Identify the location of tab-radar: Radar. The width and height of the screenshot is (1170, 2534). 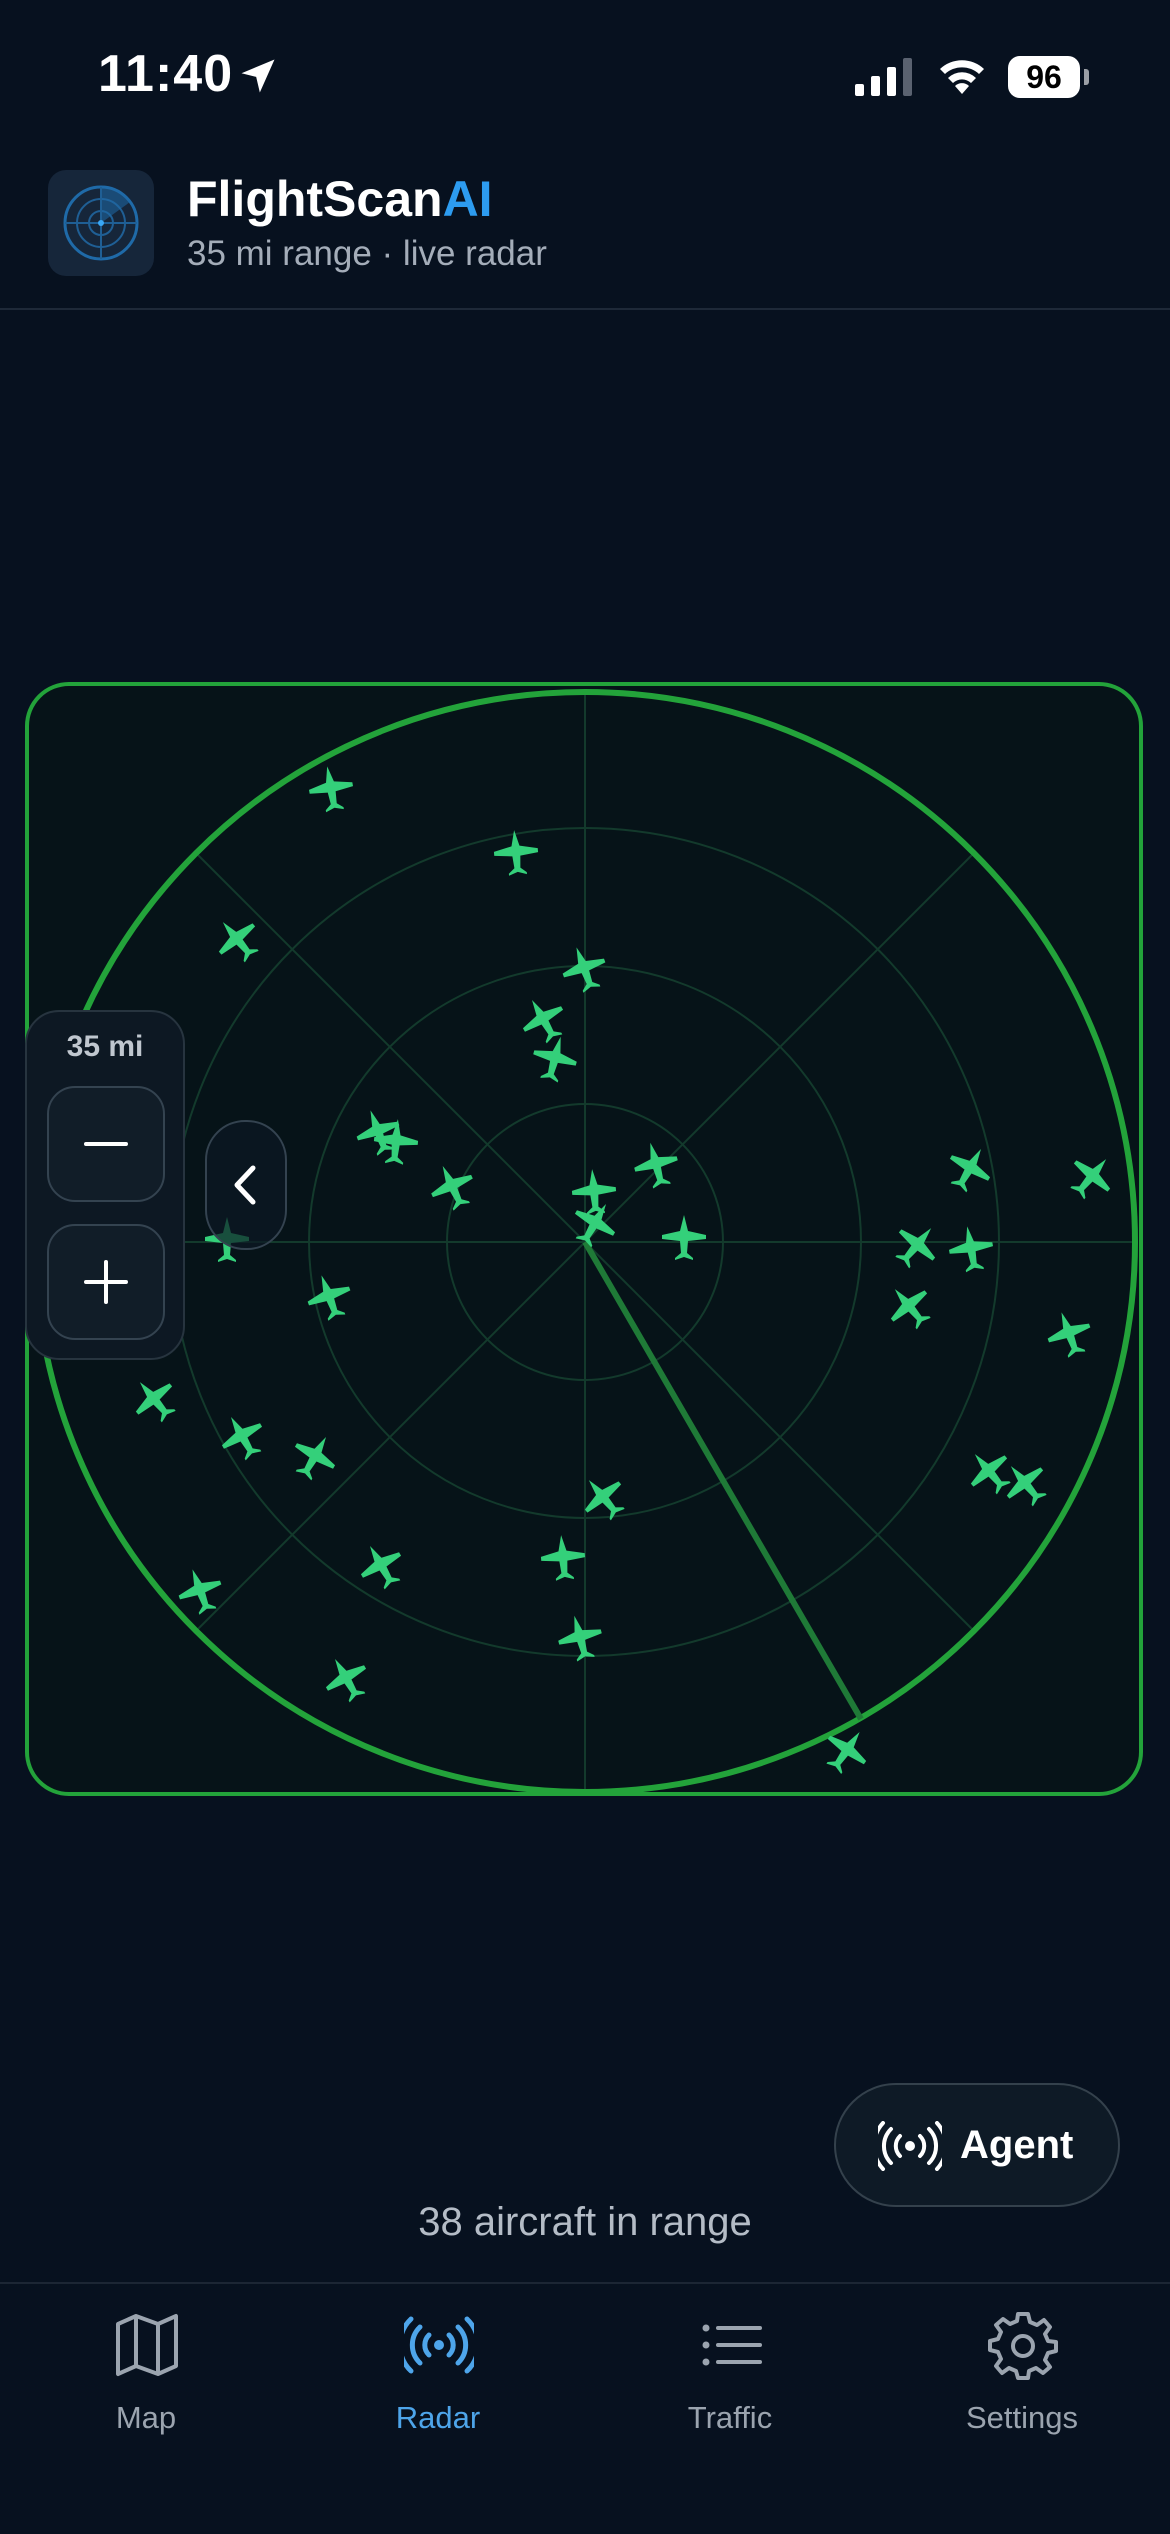
(438, 2374).